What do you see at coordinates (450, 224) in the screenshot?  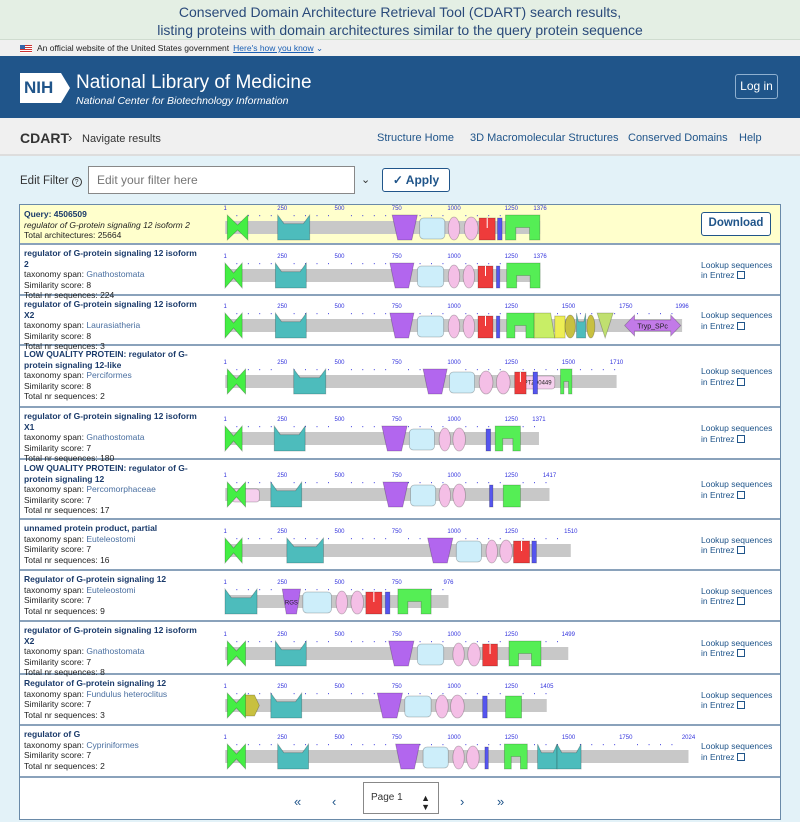 I see `query-architecture: 1 250 500 750 1000 1250 1376` at bounding box center [450, 224].